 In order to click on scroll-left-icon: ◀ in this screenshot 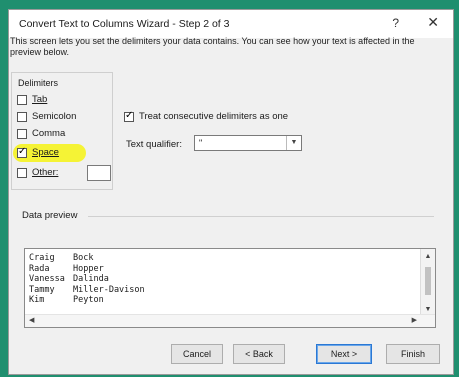, I will do `click(31, 320)`.